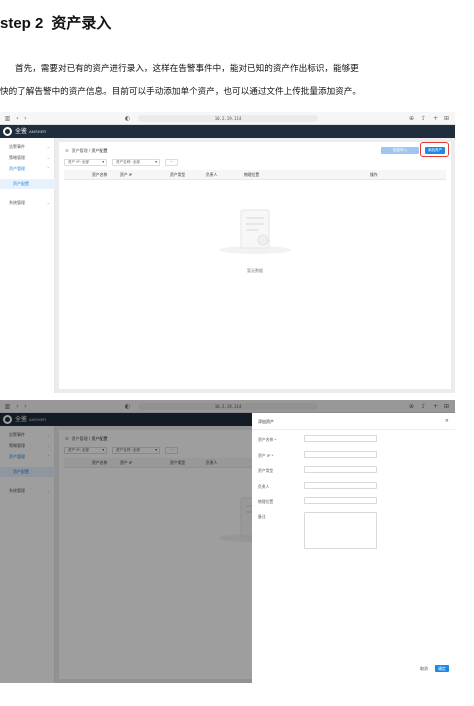 The image size is (474, 706). Describe the element at coordinates (22, 23) in the screenshot. I see `step-label: step 2` at that location.